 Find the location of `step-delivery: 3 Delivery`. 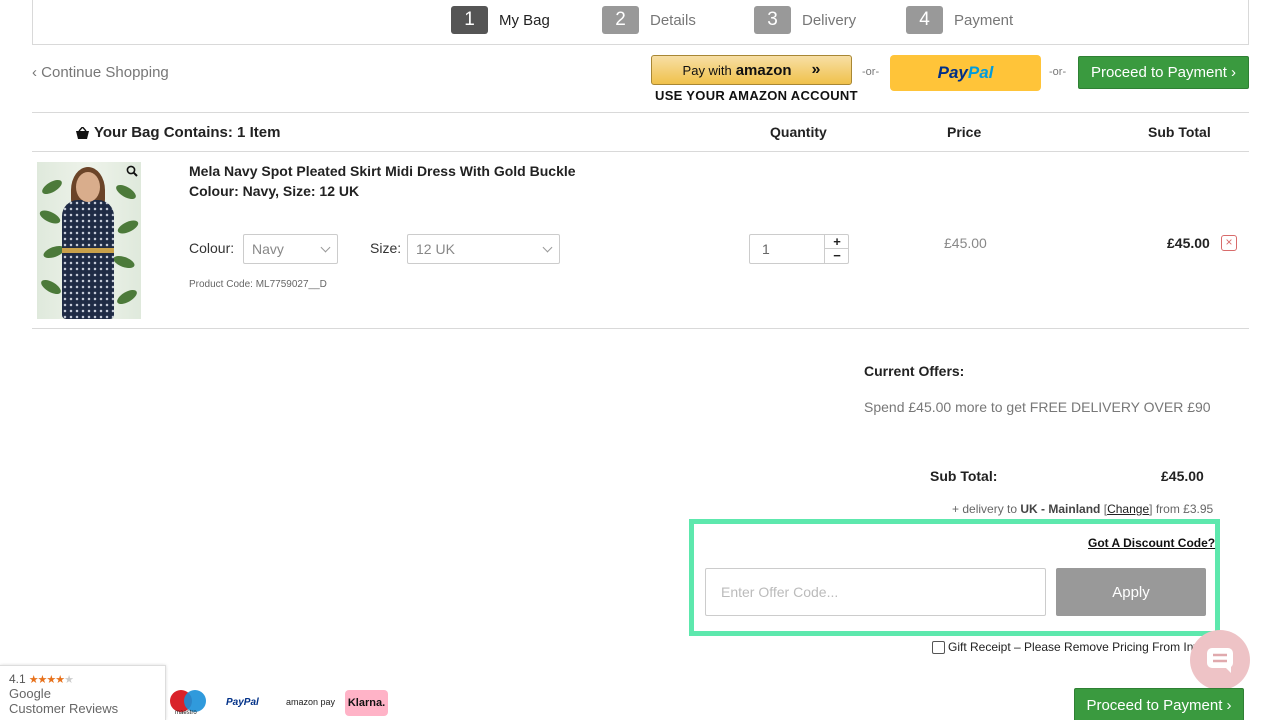

step-delivery: 3 Delivery is located at coordinates (805, 20).